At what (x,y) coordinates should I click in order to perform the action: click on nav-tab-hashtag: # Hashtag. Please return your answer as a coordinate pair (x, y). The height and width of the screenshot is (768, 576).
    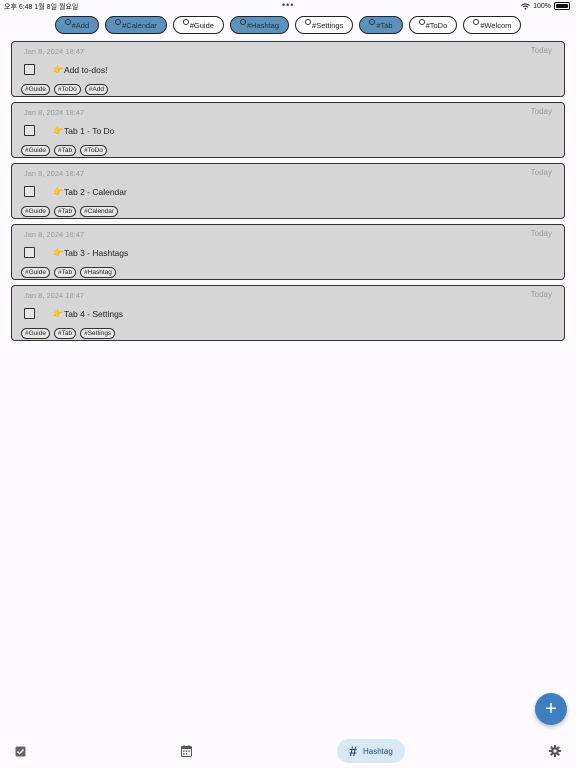
    Looking at the image, I should click on (371, 751).